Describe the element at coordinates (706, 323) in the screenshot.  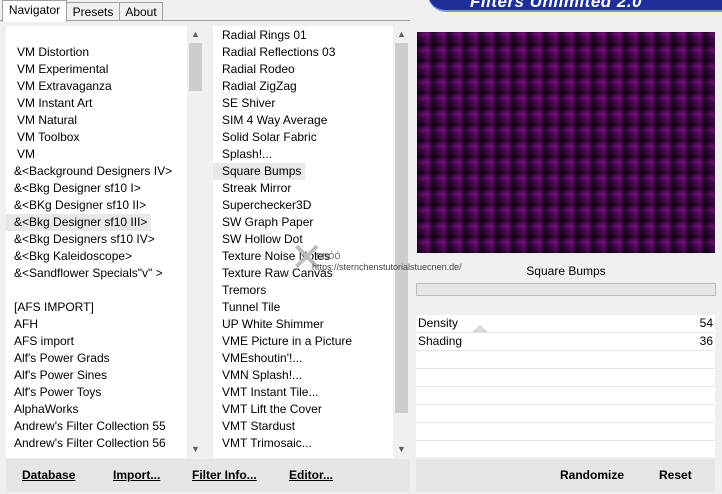
I see `param-value: 54` at that location.